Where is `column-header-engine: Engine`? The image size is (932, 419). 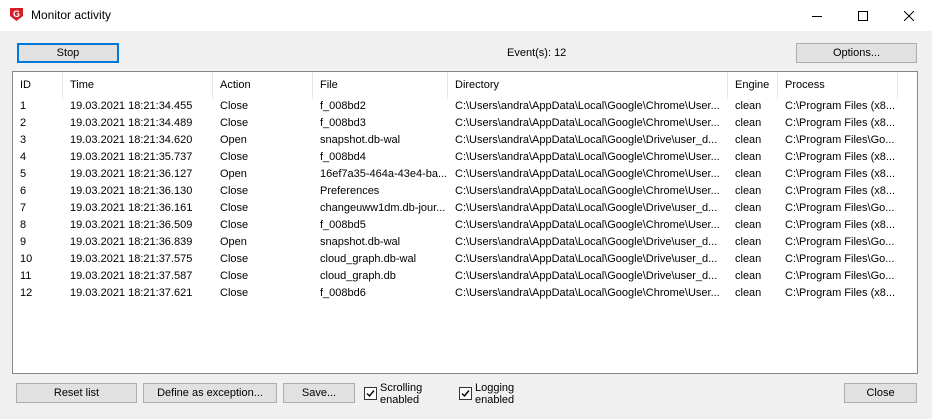
column-header-engine: Engine is located at coordinates (753, 85).